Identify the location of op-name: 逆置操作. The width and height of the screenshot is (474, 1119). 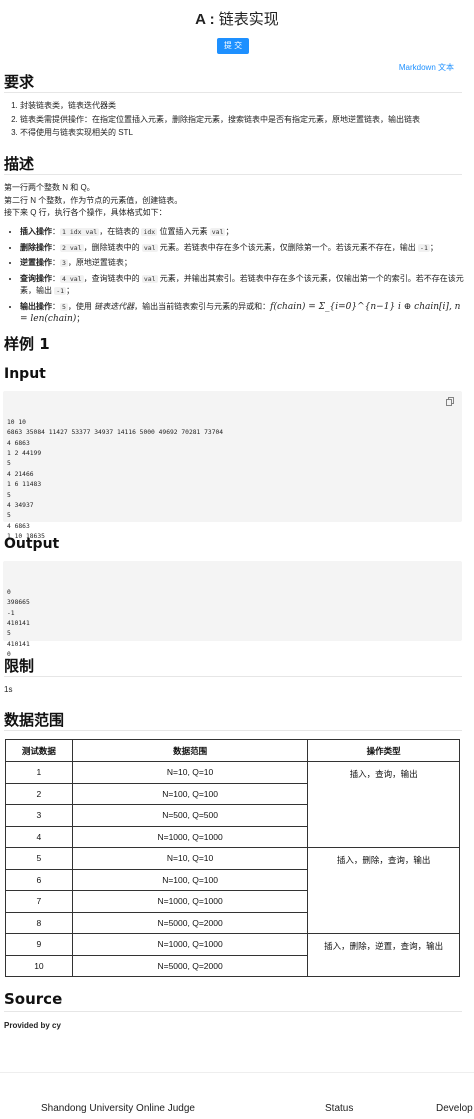
(36, 262).